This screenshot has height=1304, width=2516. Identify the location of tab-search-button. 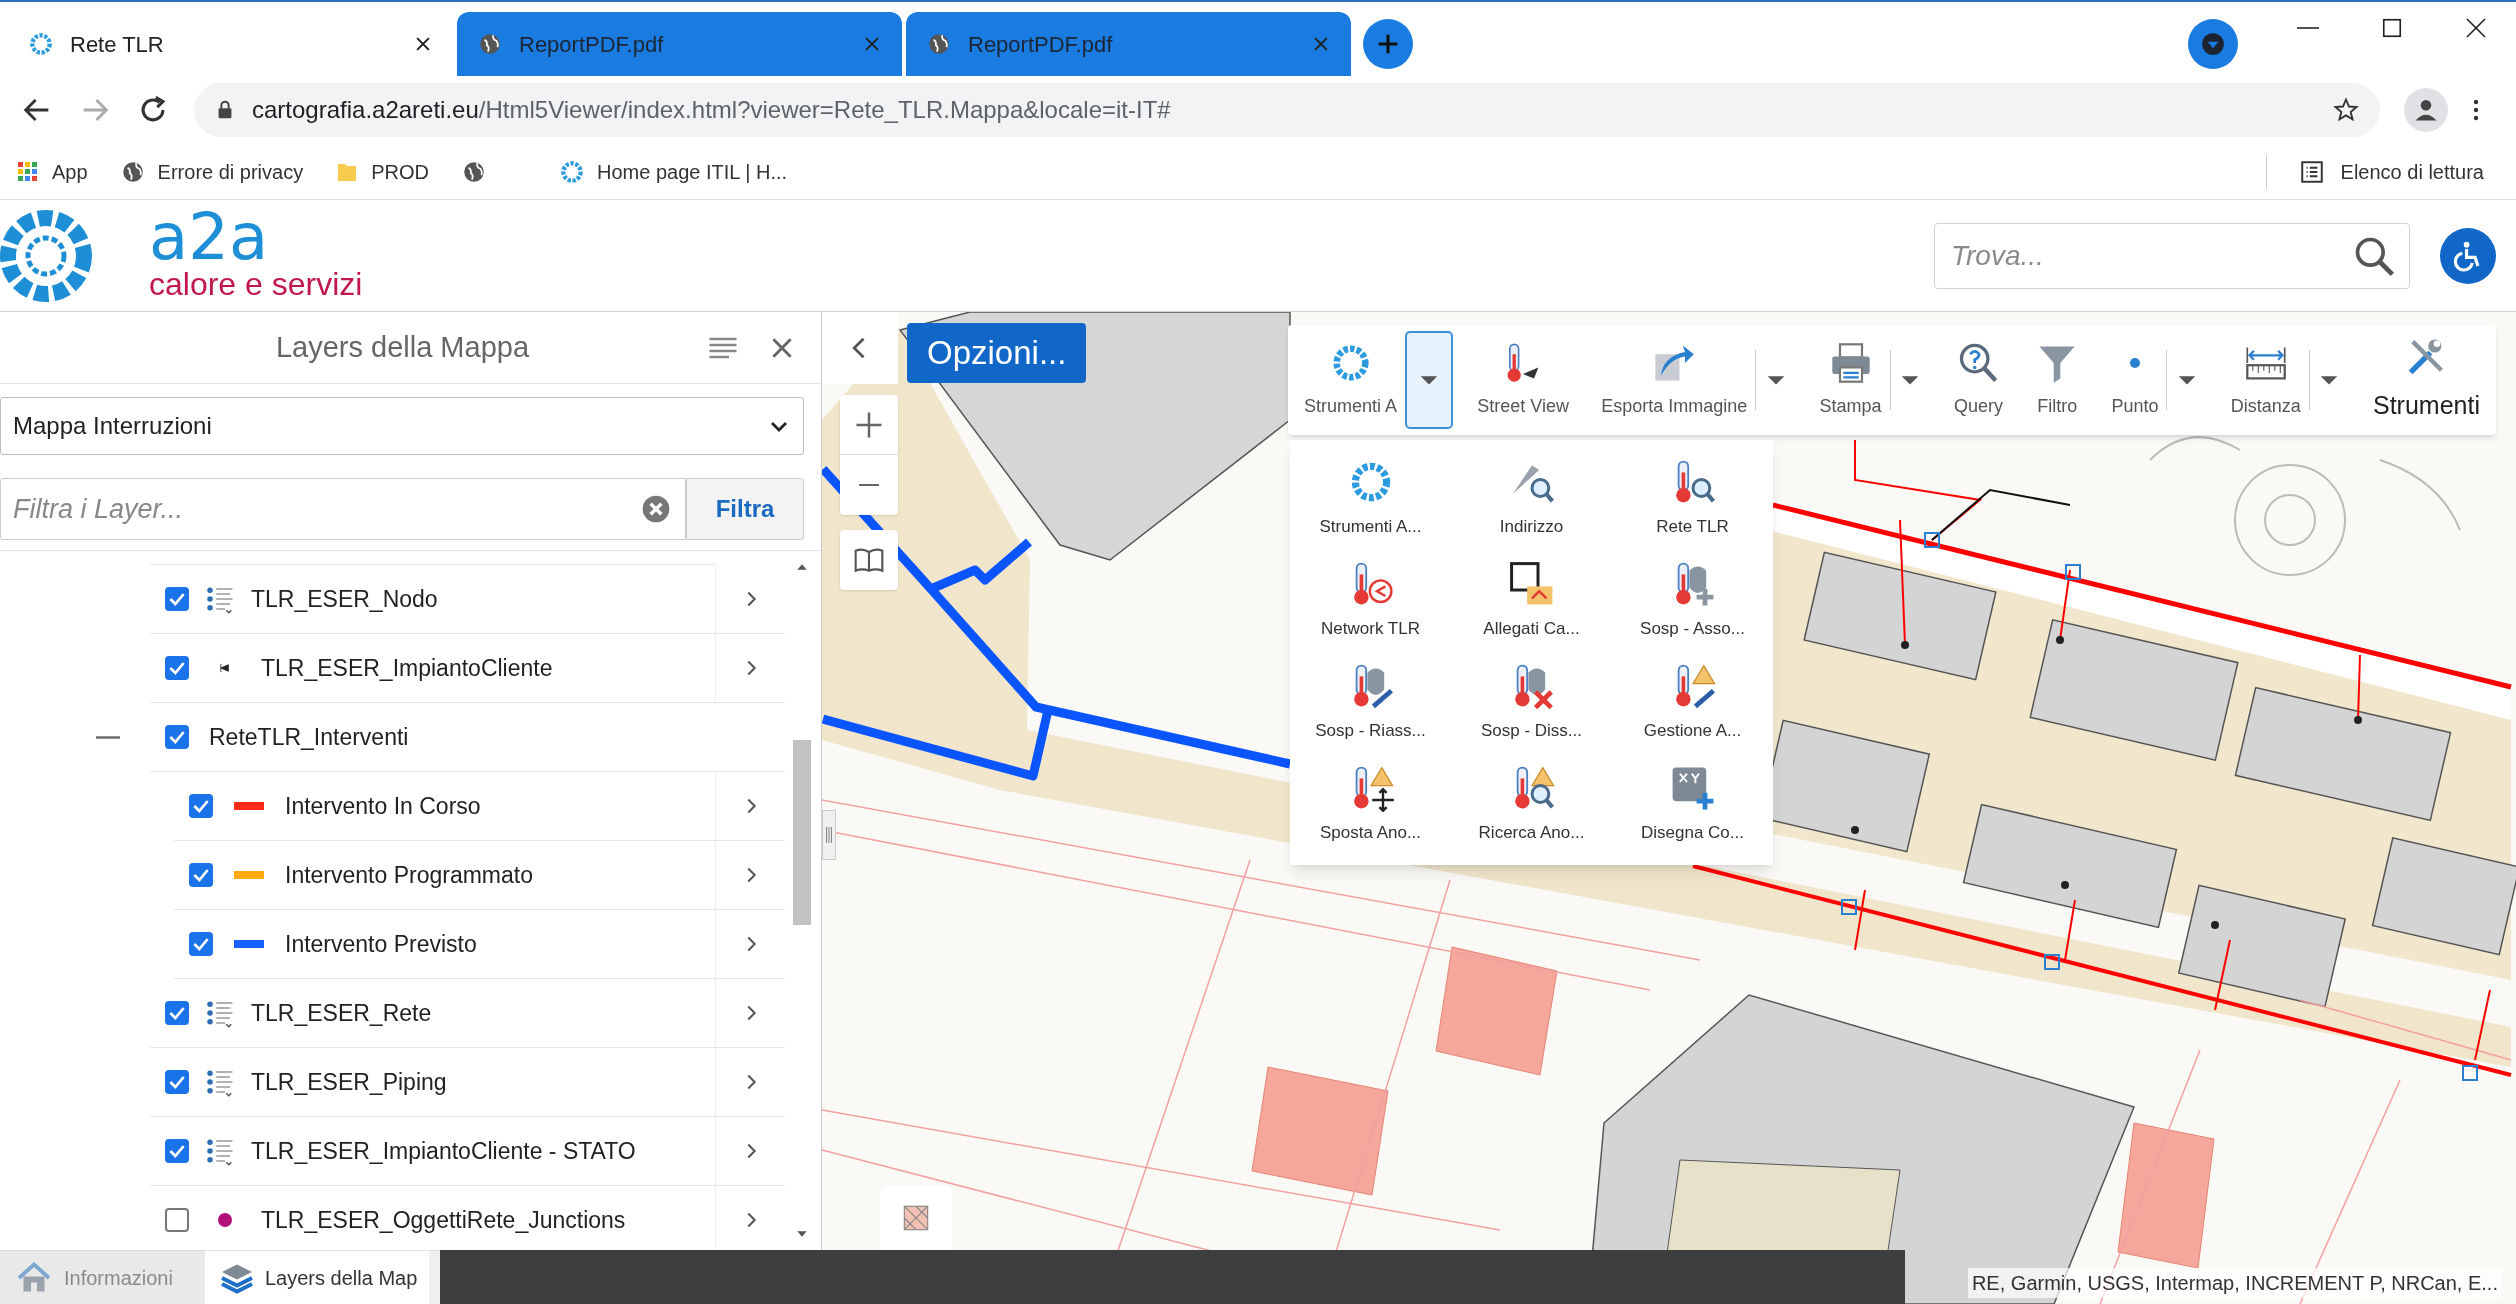
(2213, 44).